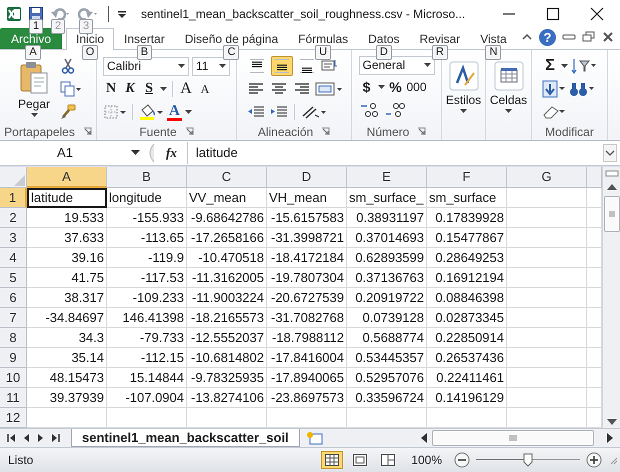 This screenshot has height=472, width=620. Describe the element at coordinates (149, 89) in the screenshot. I see `underline-button: S` at that location.